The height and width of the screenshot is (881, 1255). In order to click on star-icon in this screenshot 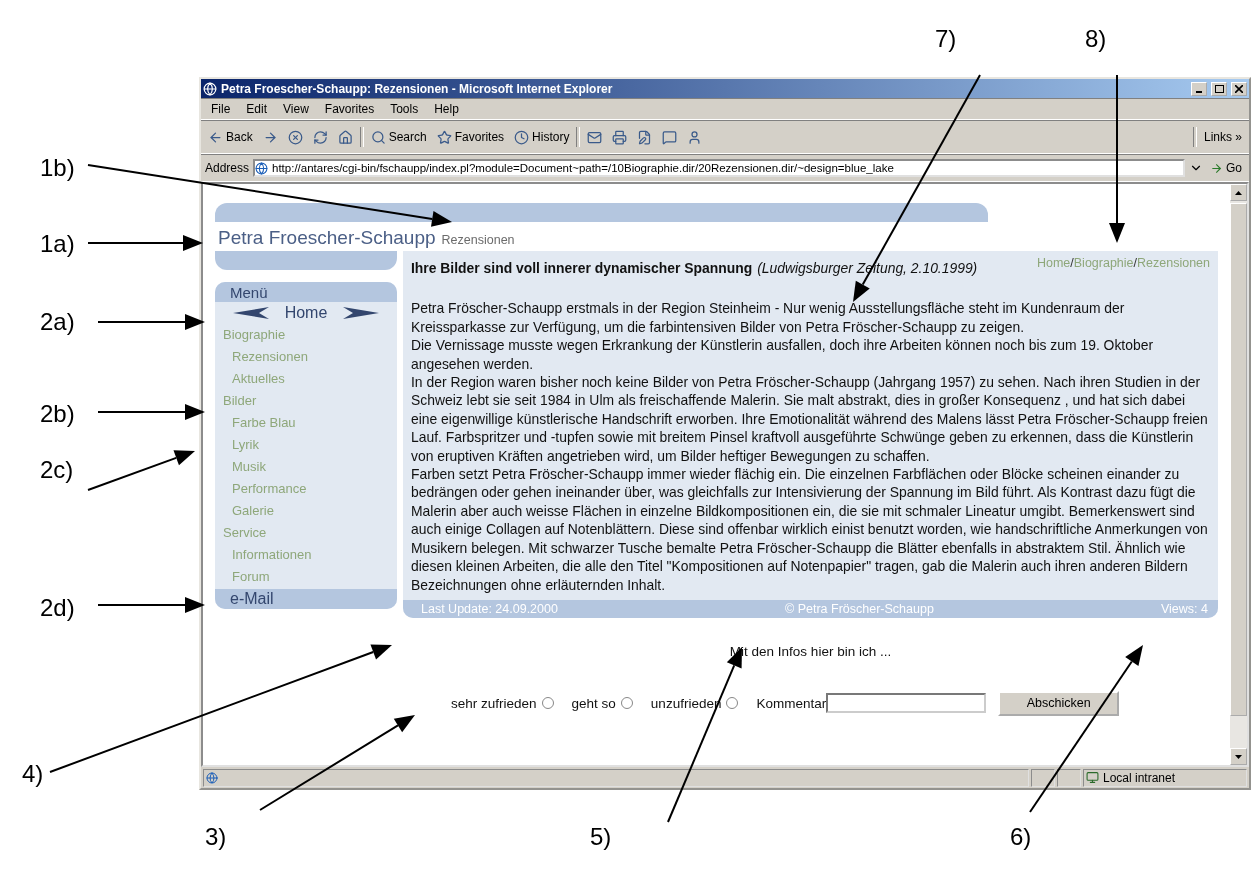, I will do `click(444, 137)`.